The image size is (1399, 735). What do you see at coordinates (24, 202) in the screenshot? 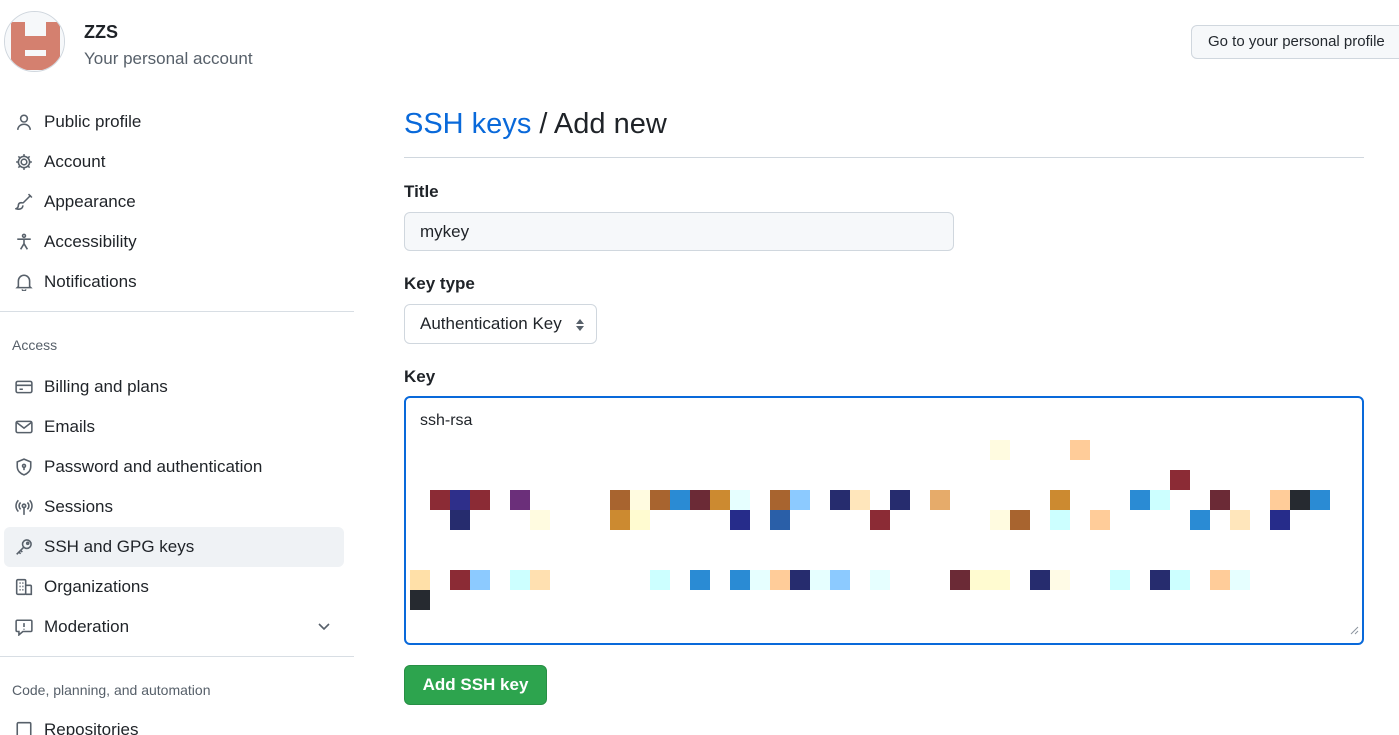
I see `paintbrush-icon` at bounding box center [24, 202].